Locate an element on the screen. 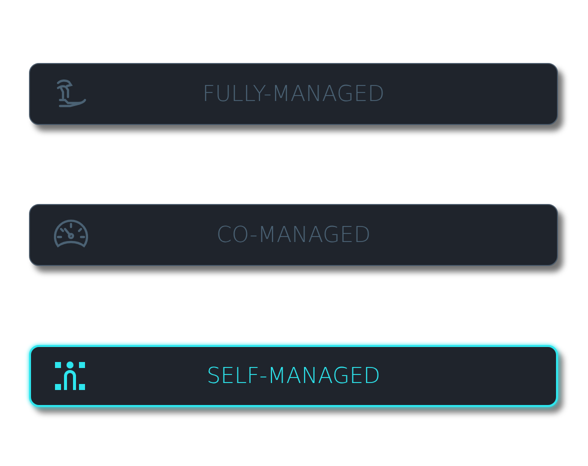 This screenshot has height=466, width=588. option-button: CO-MANAGED is located at coordinates (293, 235).